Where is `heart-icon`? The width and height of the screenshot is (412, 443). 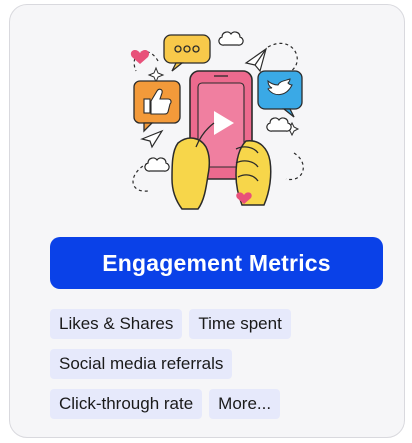
heart-icon is located at coordinates (140, 57).